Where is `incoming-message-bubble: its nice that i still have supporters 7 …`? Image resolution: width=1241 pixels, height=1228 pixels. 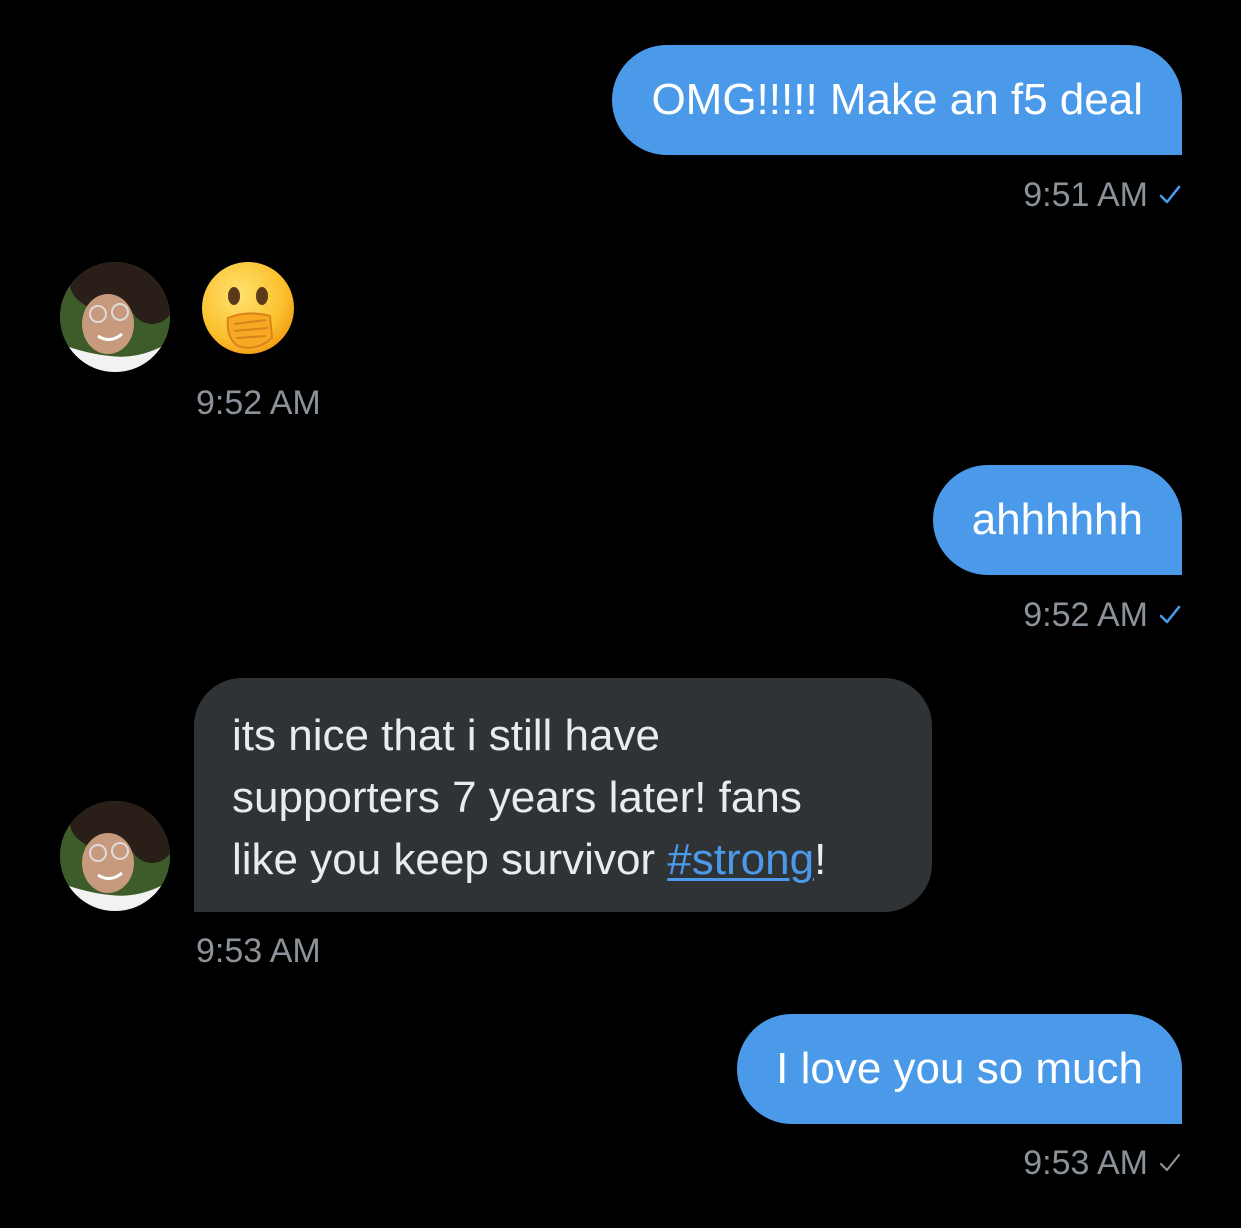
incoming-message-bubble: its nice that i still have supporters 7 … is located at coordinates (563, 795).